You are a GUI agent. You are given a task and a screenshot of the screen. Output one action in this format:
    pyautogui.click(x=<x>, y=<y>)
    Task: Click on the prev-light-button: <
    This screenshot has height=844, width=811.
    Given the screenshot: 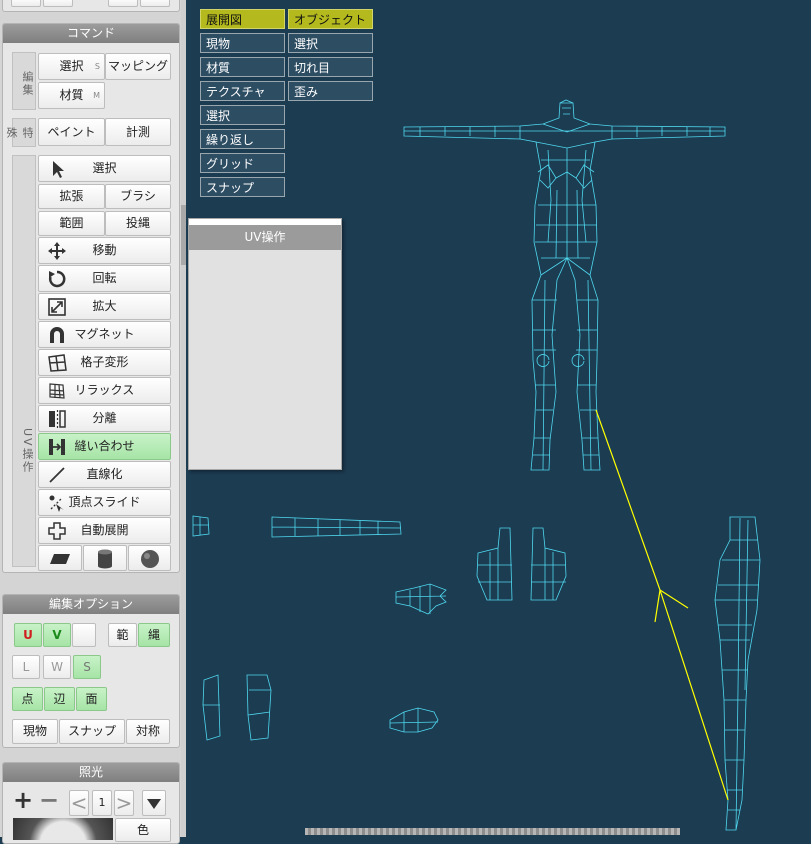 What is the action you would take?
    pyautogui.click(x=79, y=803)
    